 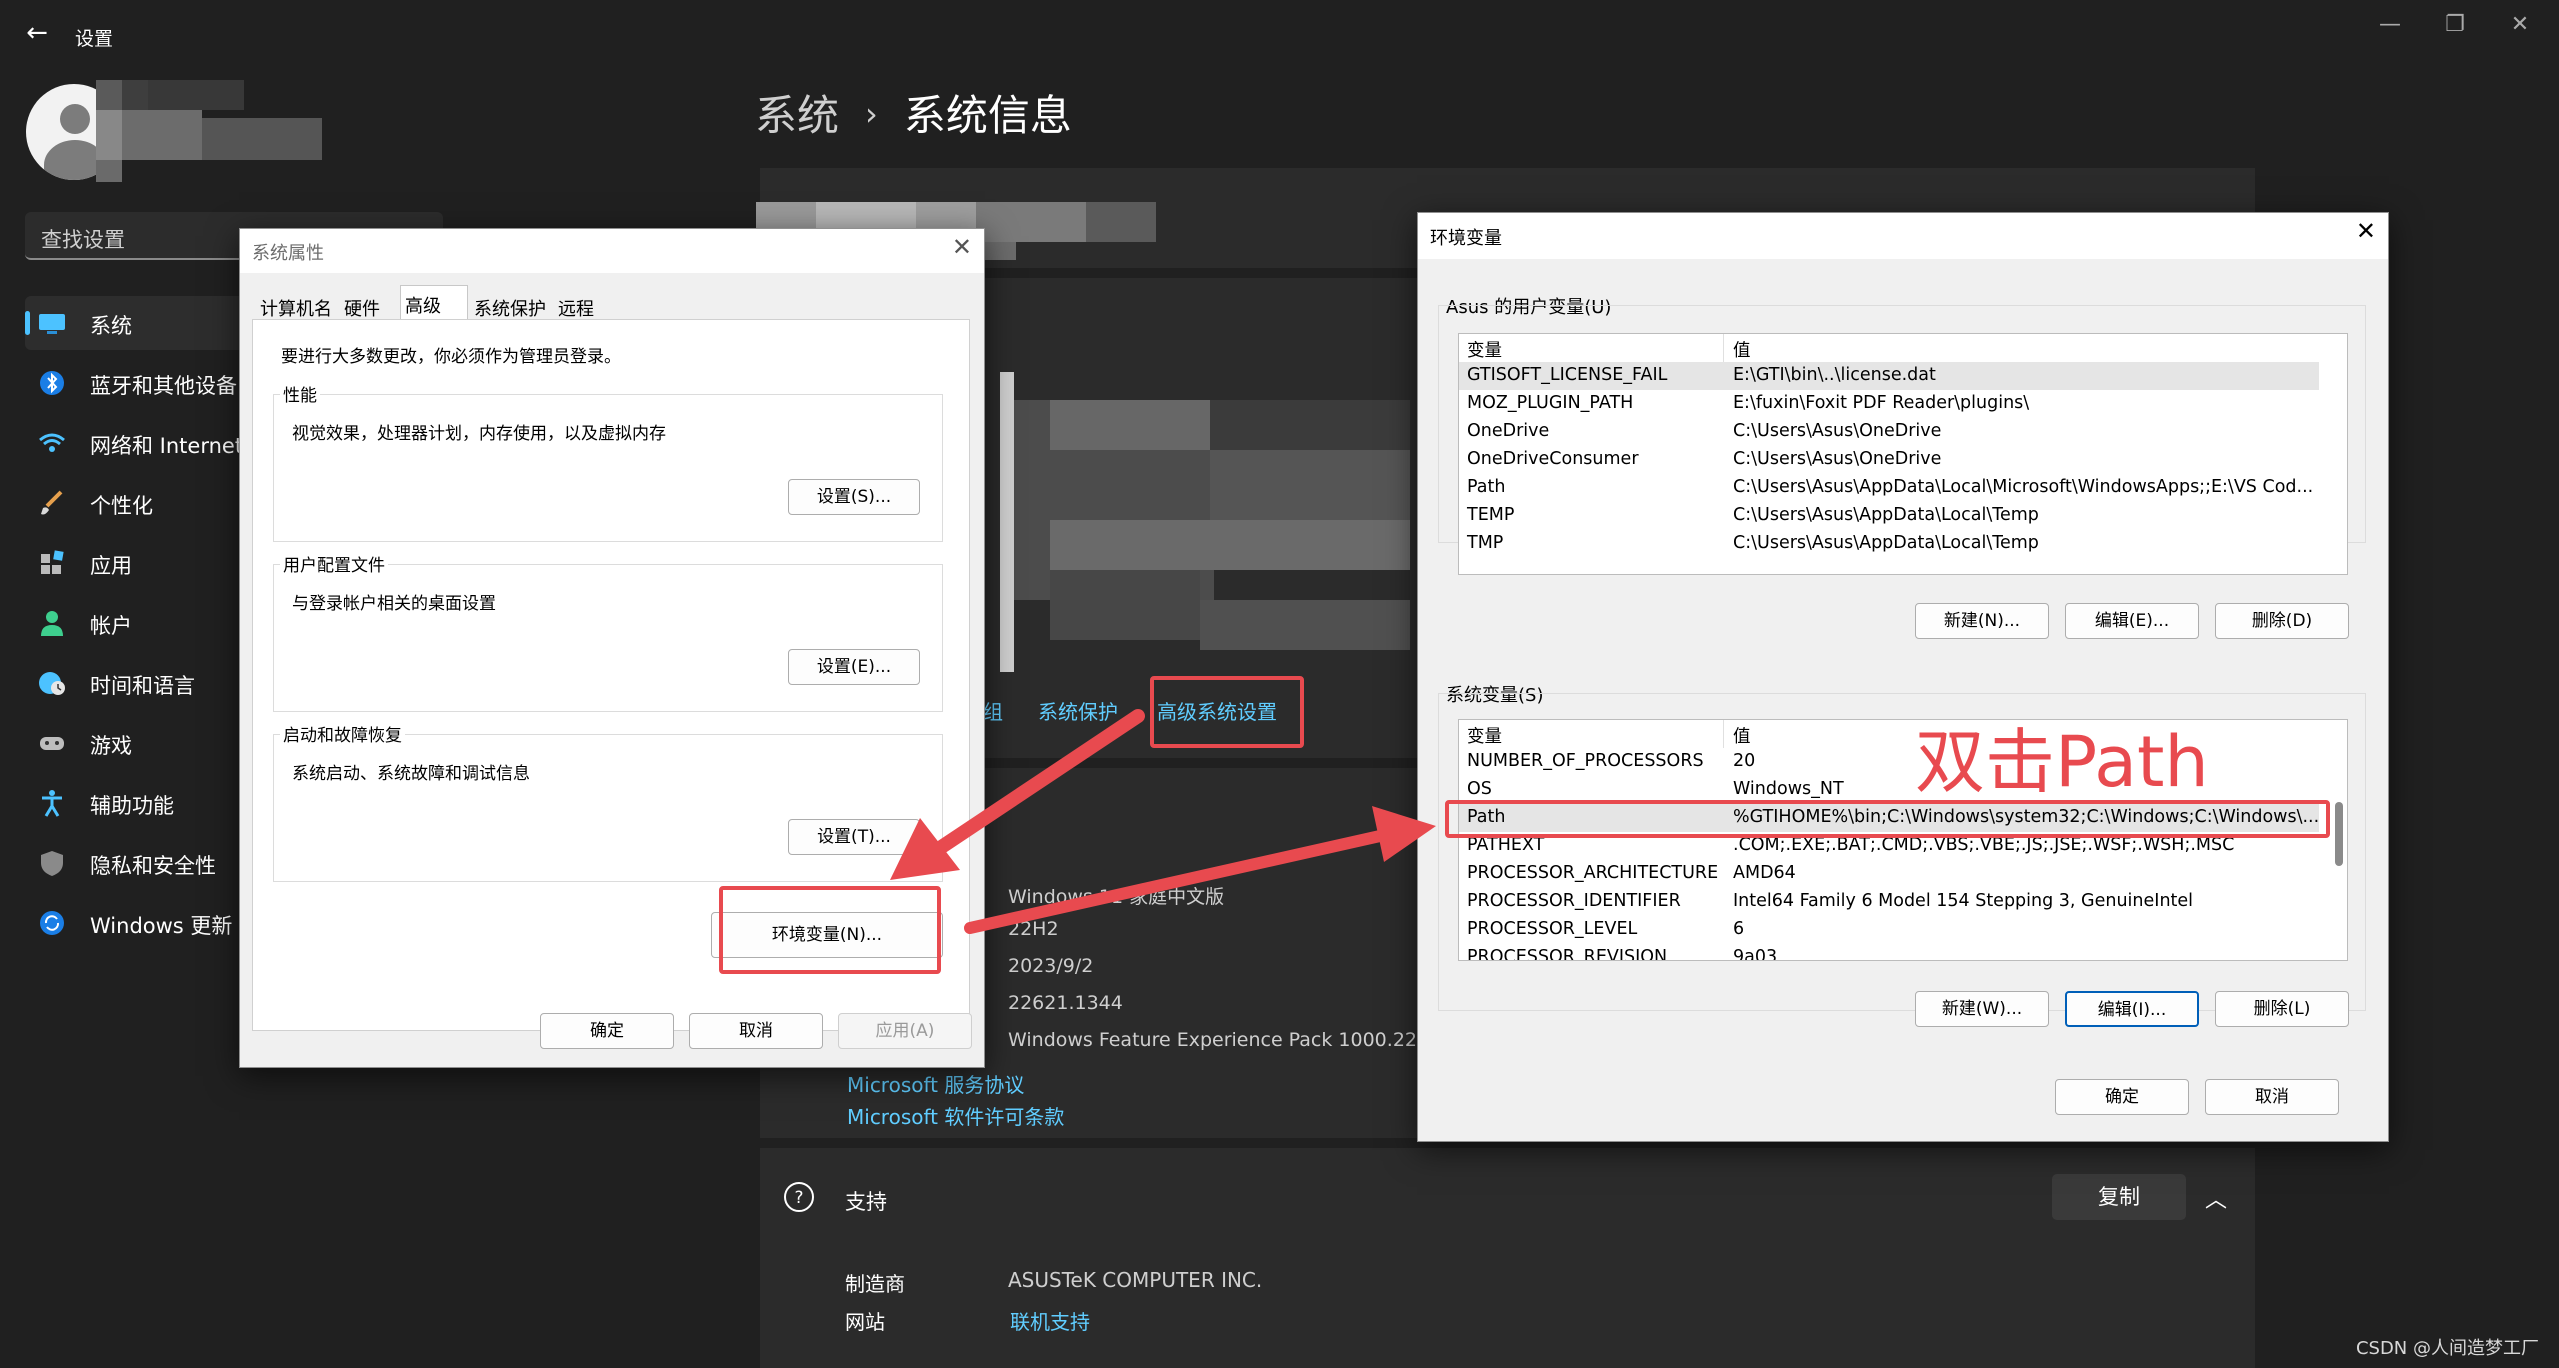 I want to click on restore-icon: ❐, so click(x=2455, y=25).